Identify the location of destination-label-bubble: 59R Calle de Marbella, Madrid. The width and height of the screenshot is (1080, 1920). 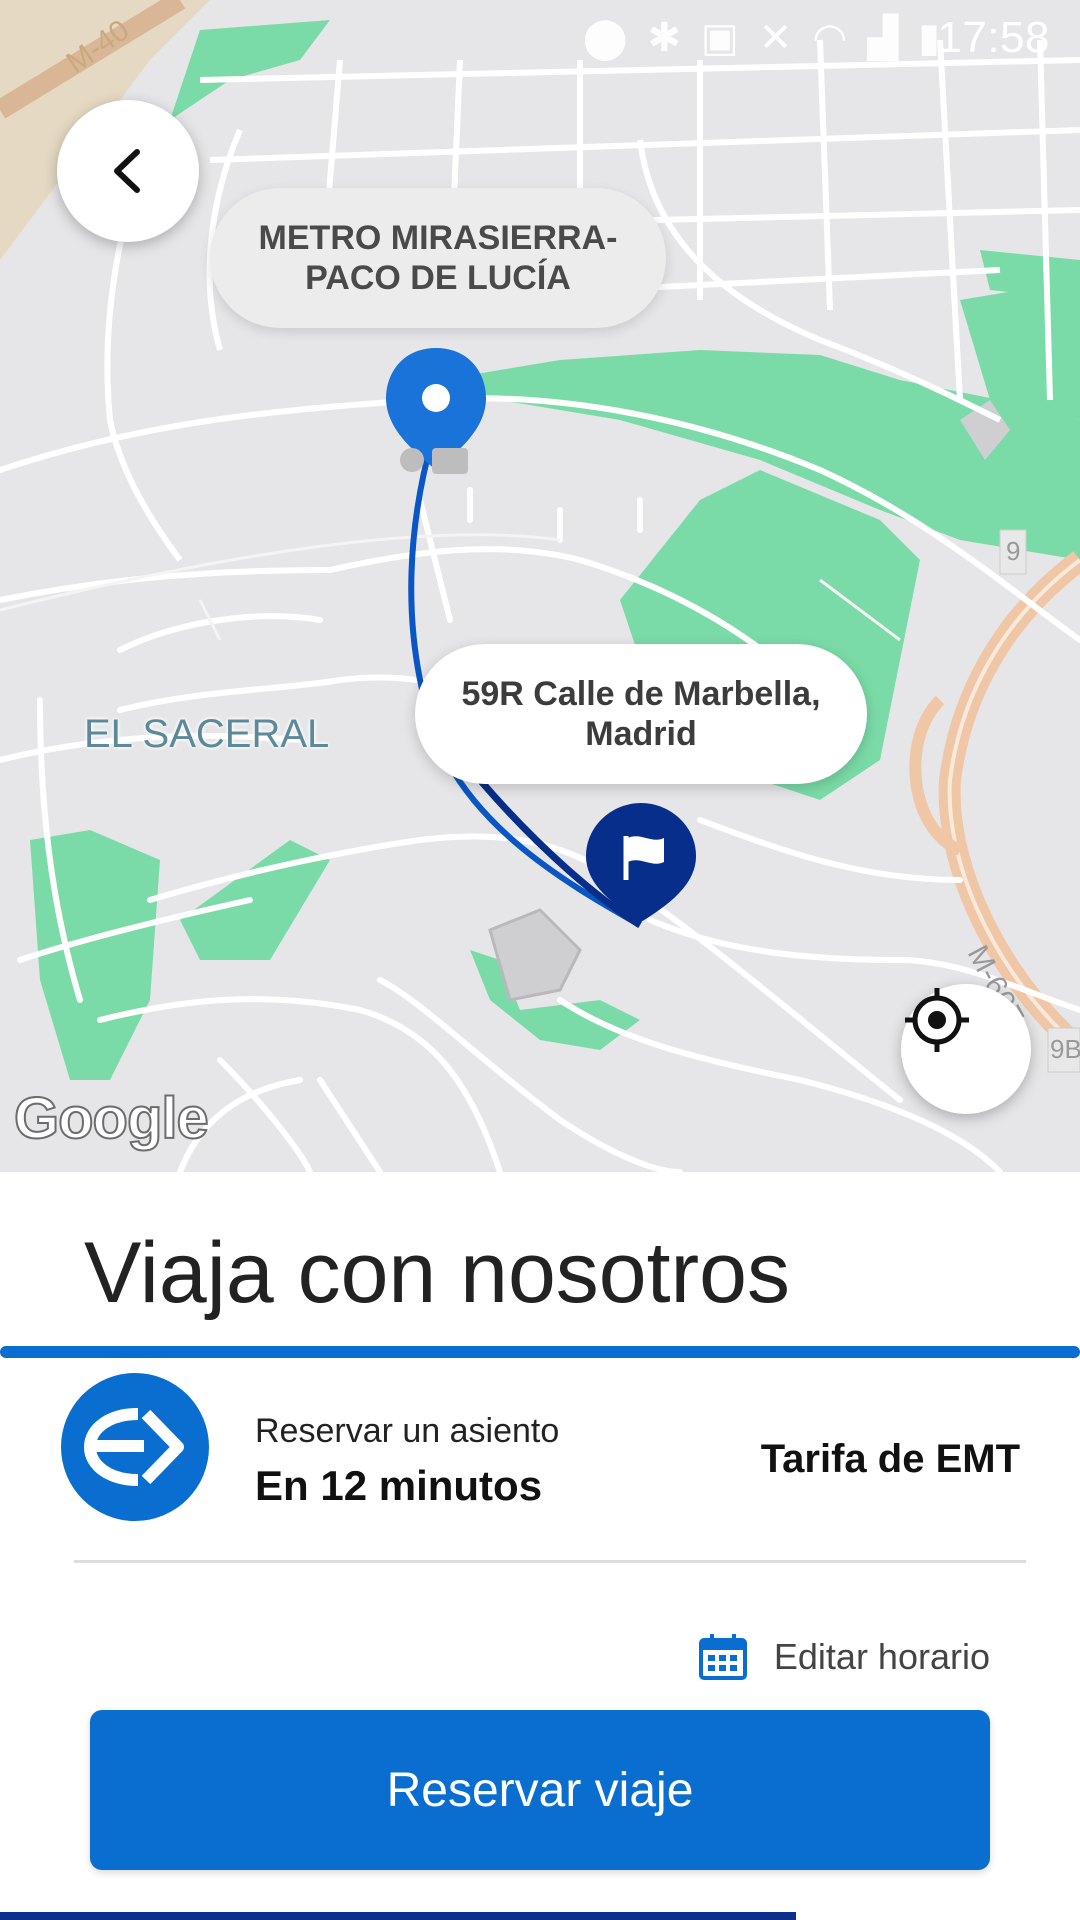
(641, 714).